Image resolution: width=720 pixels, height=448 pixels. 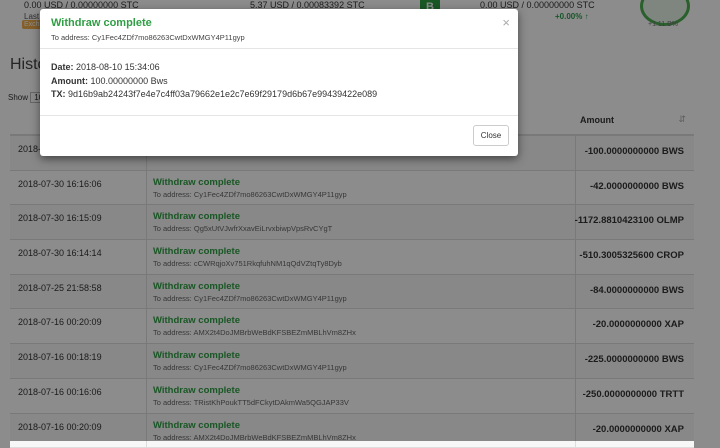 What do you see at coordinates (58, 94) in the screenshot?
I see `tx-label: TX:` at bounding box center [58, 94].